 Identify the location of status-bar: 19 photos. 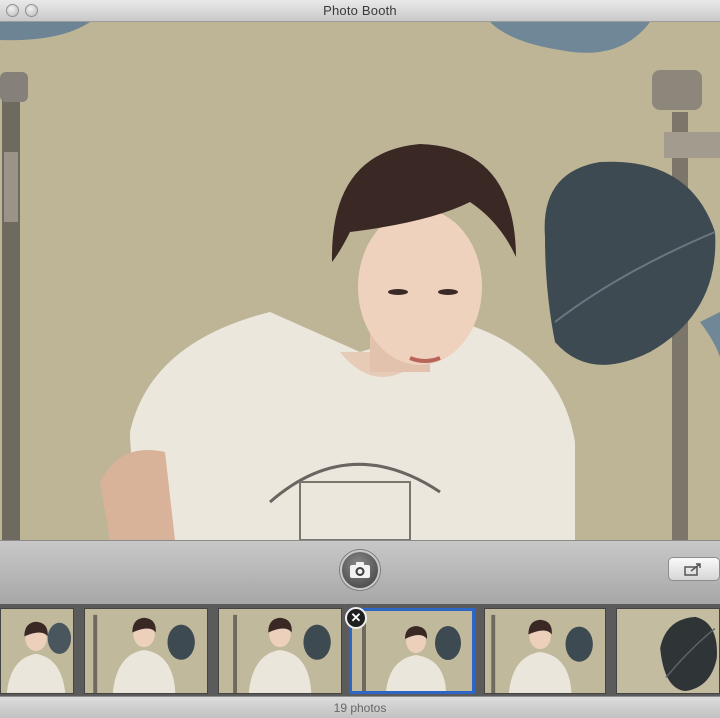
(360, 707).